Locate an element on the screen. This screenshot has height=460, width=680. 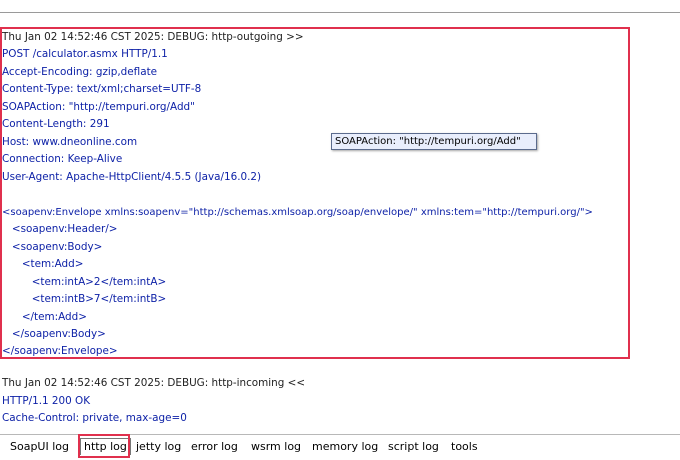
tab-script-log: script log is located at coordinates (413, 447).